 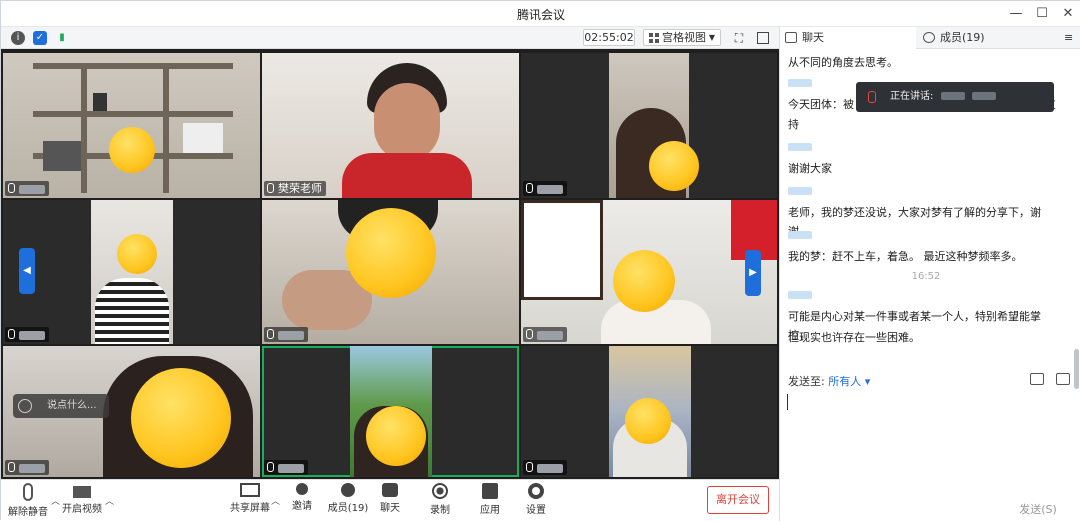 What do you see at coordinates (739, 38) in the screenshot?
I see `fullscreen-icon: ⛶` at bounding box center [739, 38].